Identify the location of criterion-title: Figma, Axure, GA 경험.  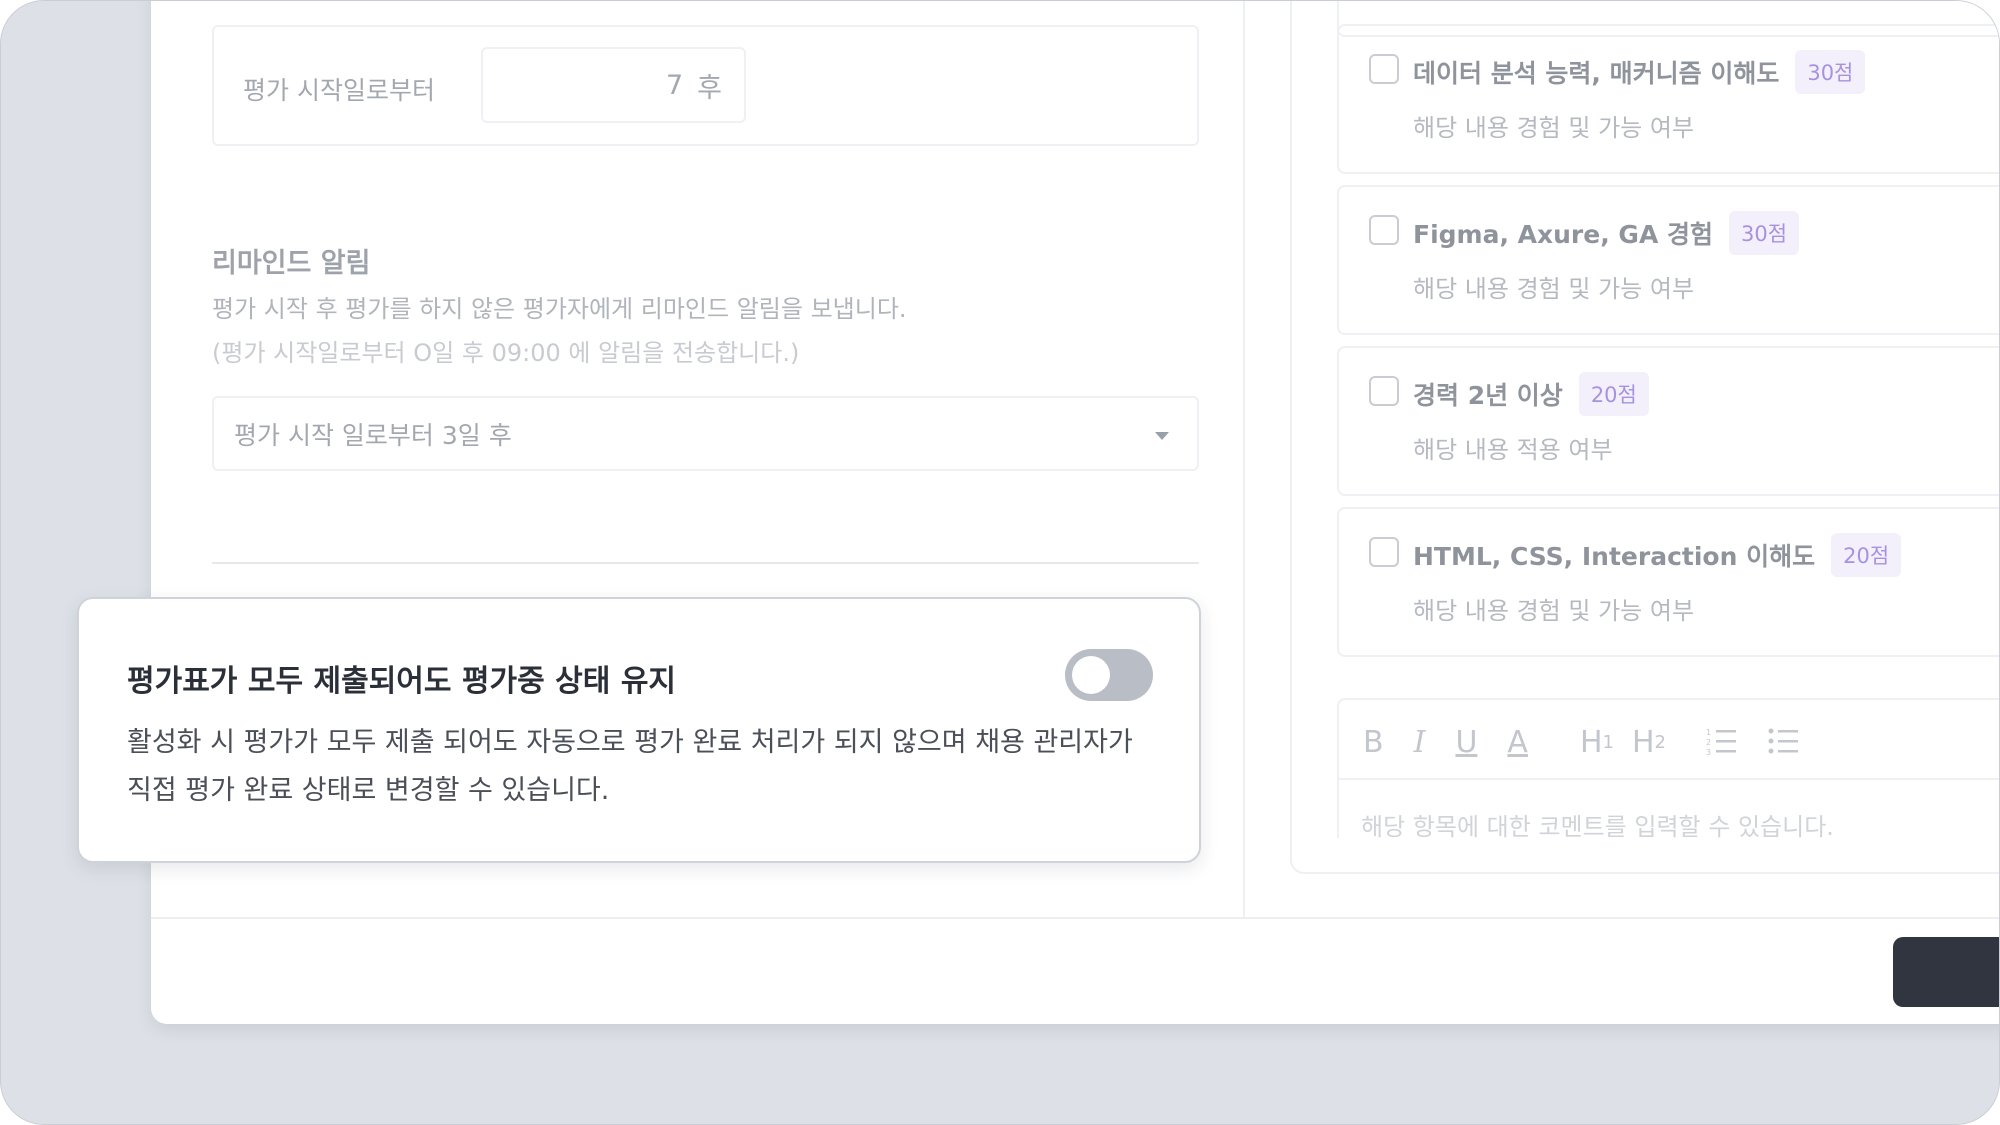
(1563, 234).